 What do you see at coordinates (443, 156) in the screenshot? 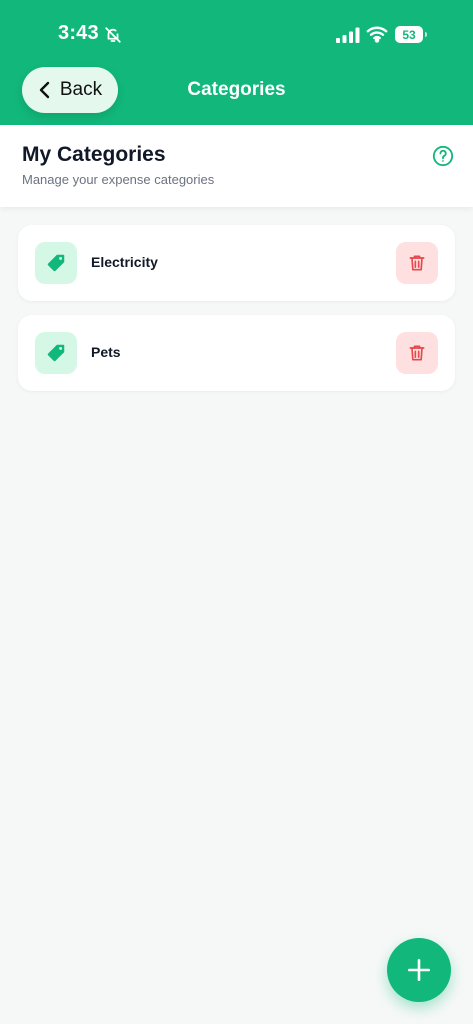
I see `help-icon` at bounding box center [443, 156].